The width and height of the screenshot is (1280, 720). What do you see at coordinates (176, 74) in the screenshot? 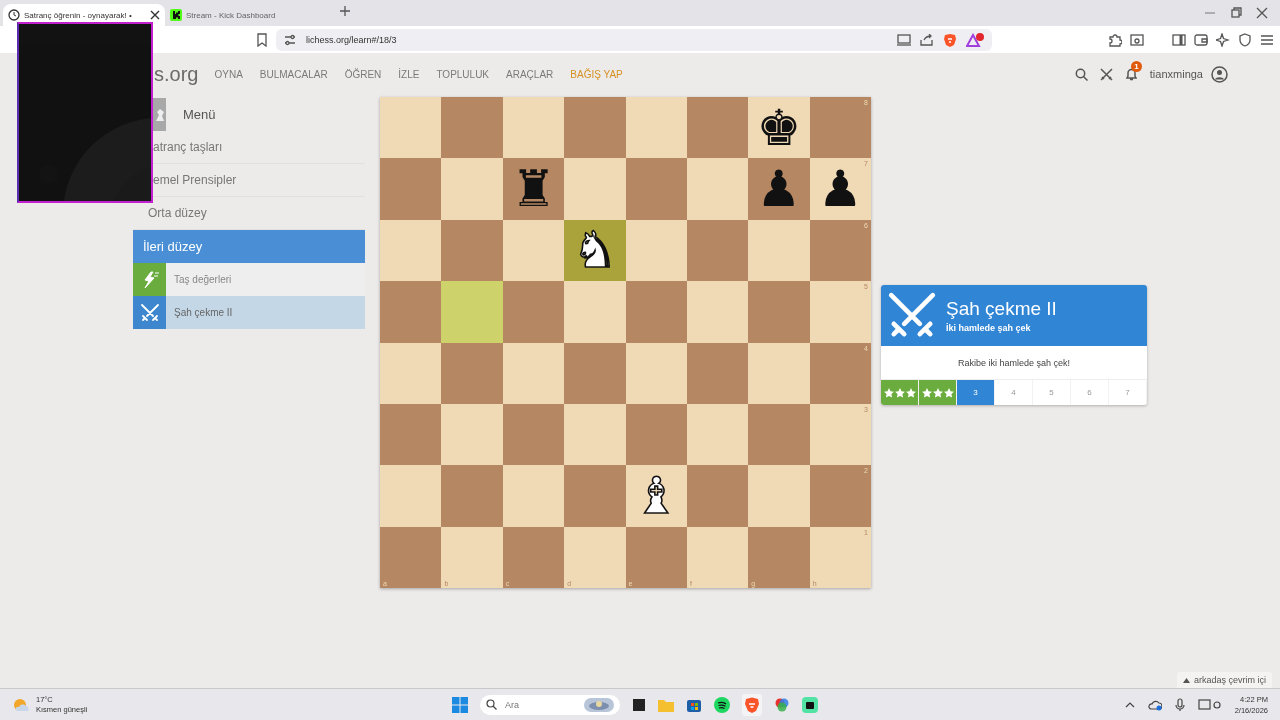
I see `site-logo: s.org` at bounding box center [176, 74].